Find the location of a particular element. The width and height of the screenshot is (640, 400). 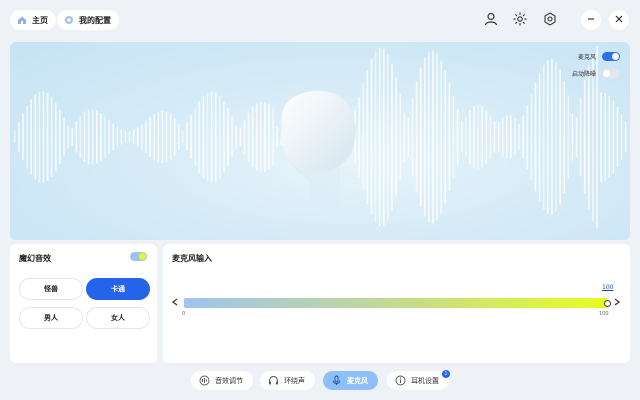

close-button is located at coordinates (619, 20).